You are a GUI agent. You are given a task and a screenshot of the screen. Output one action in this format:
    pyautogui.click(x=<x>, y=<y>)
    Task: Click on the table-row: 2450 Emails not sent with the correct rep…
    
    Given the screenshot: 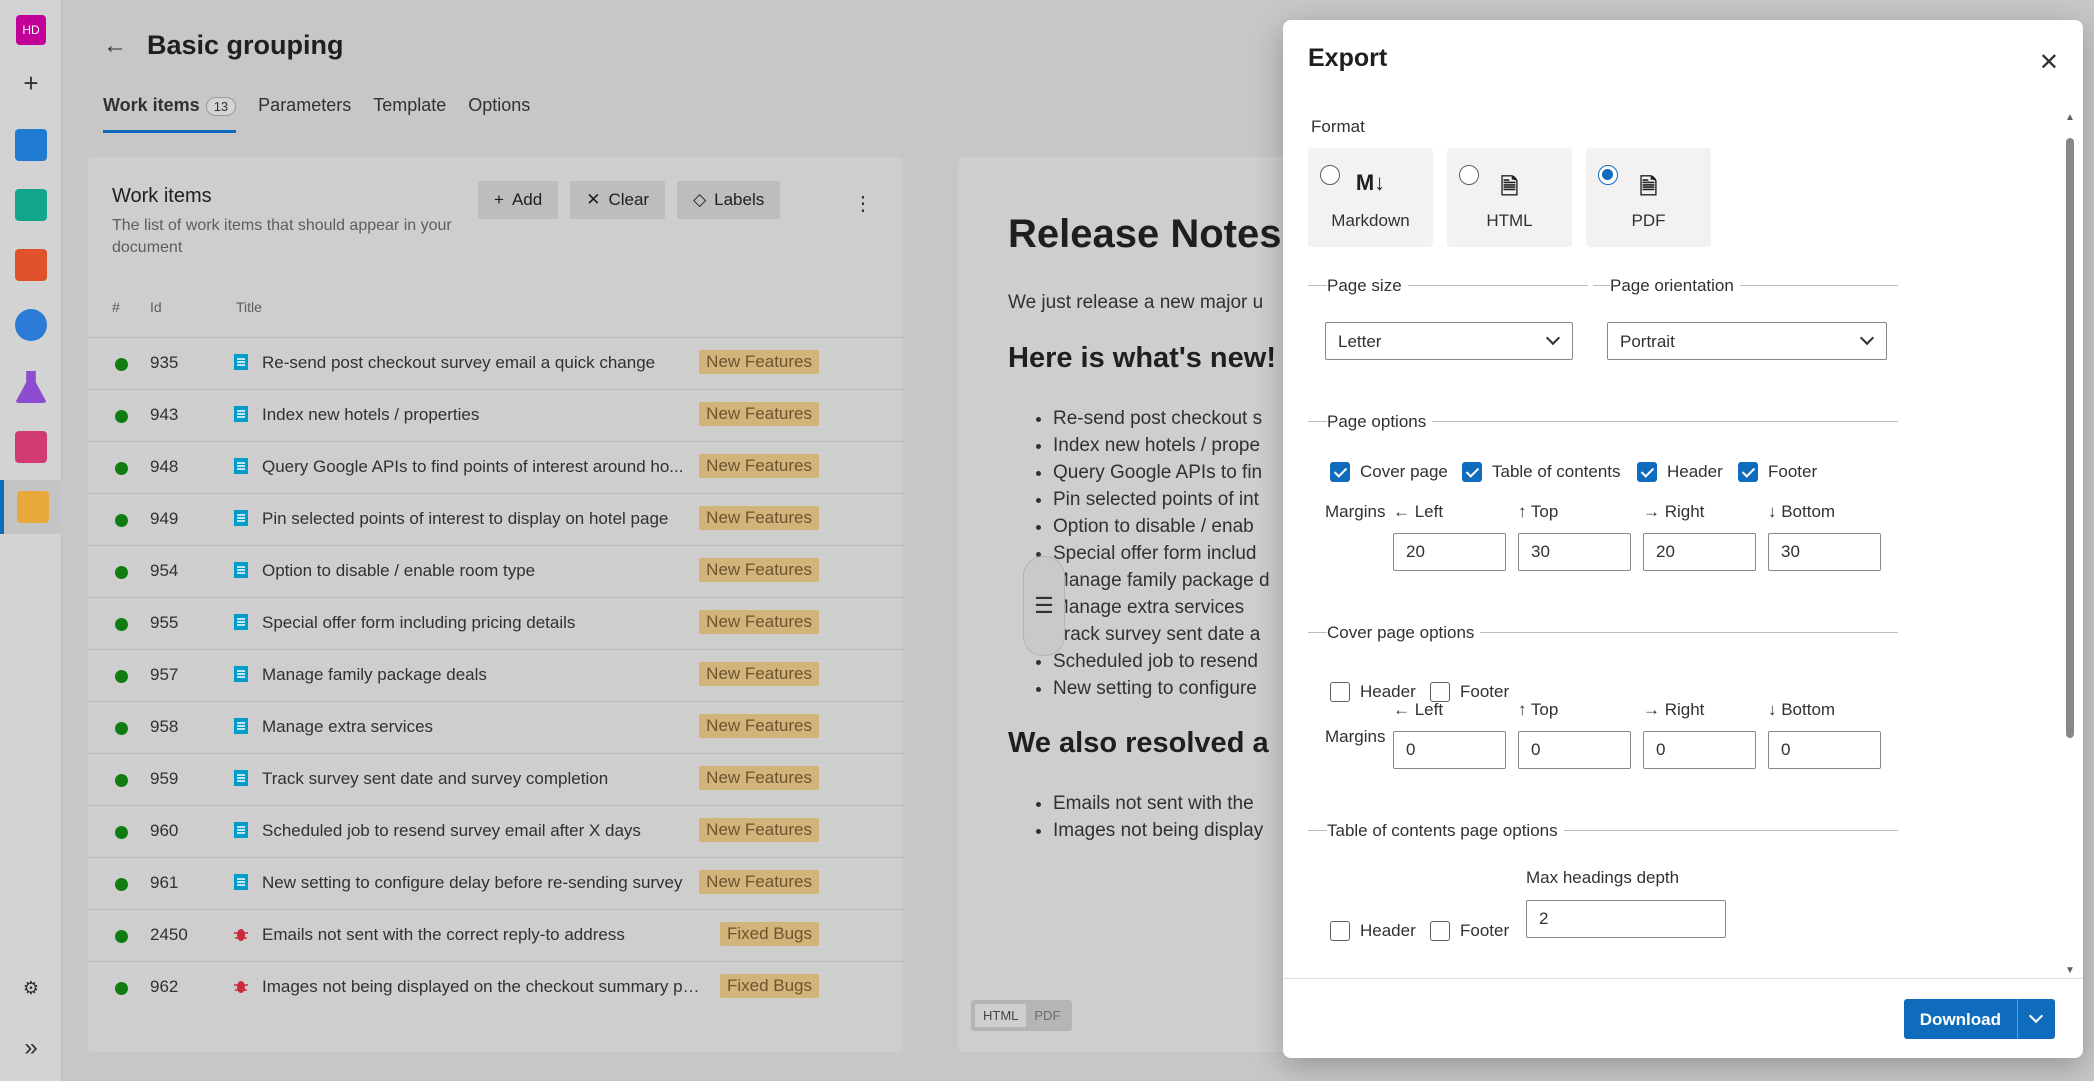 What is the action you would take?
    pyautogui.click(x=495, y=935)
    